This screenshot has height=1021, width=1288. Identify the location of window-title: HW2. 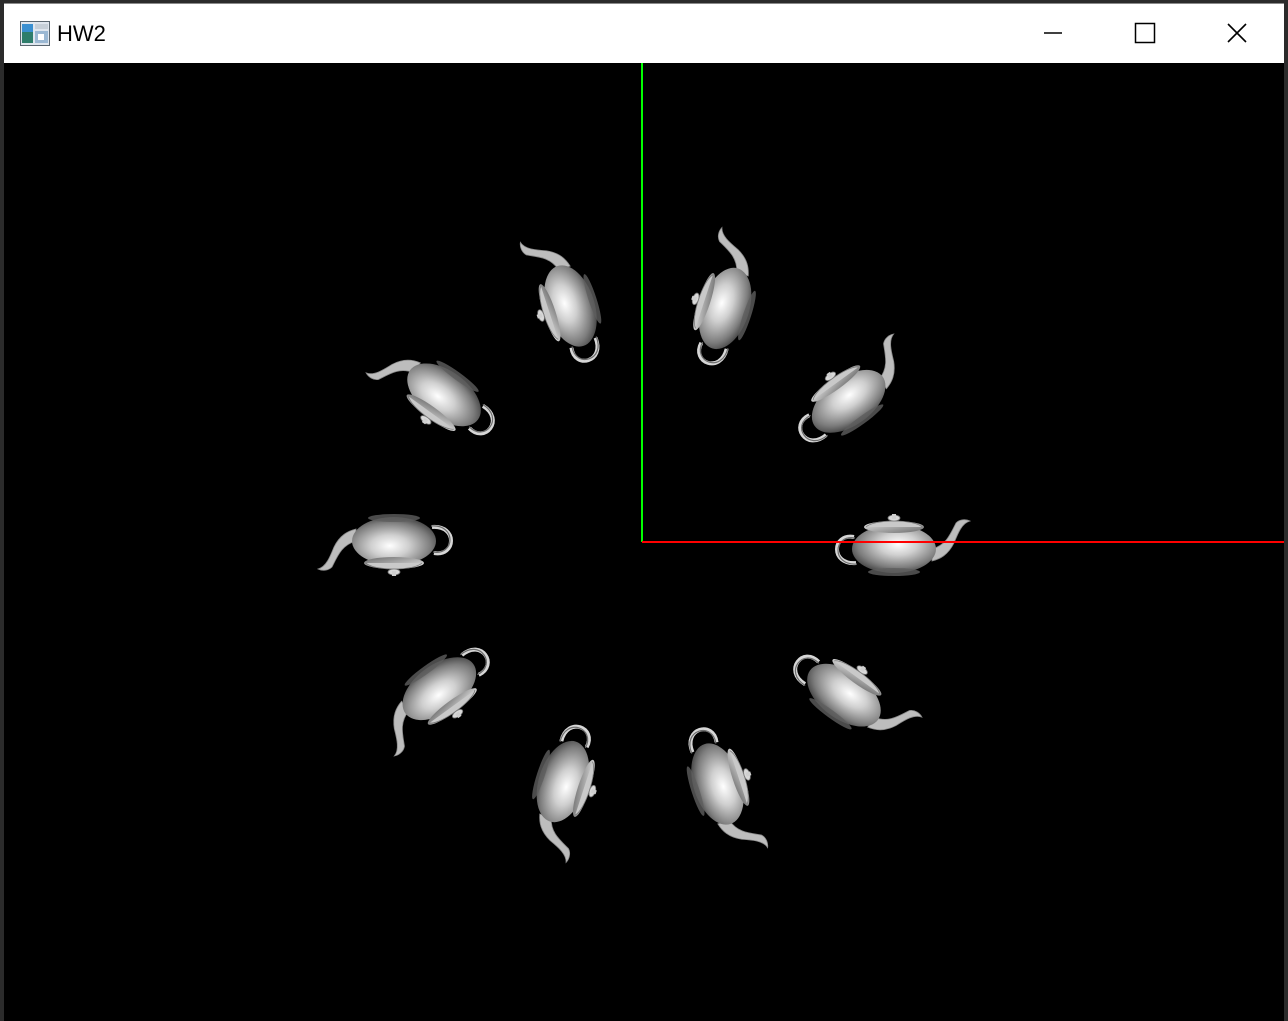
(81, 33).